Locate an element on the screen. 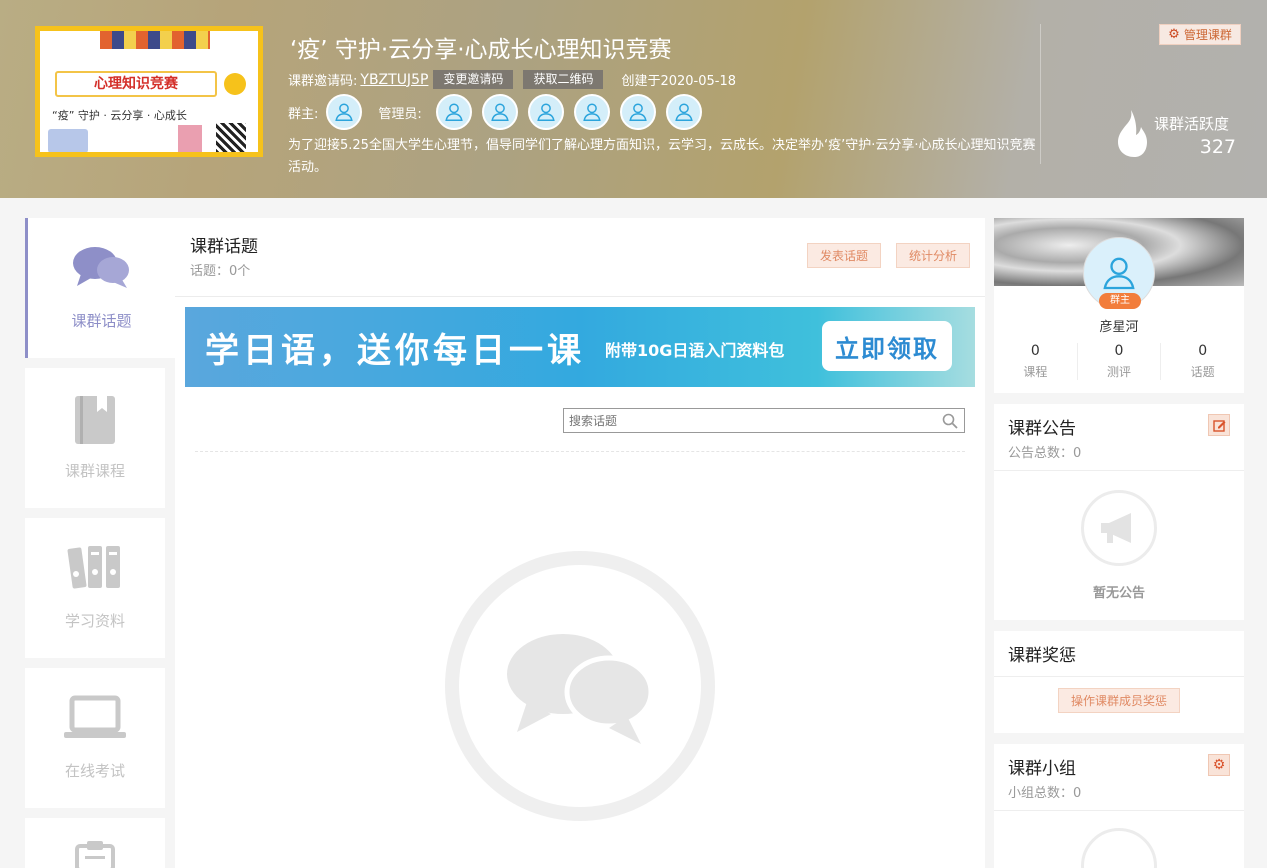 This screenshot has height=868, width=1267. owner-badge: 群主 is located at coordinates (1120, 301).